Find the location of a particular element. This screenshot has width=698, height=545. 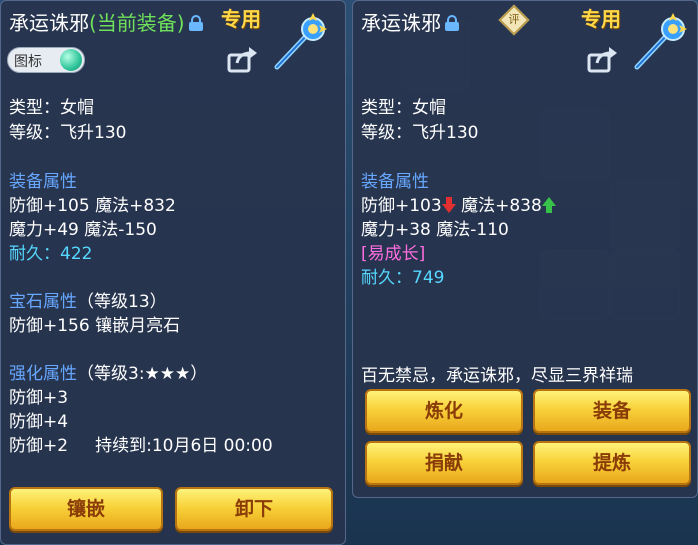

arrow-up-icon is located at coordinates (548, 205).